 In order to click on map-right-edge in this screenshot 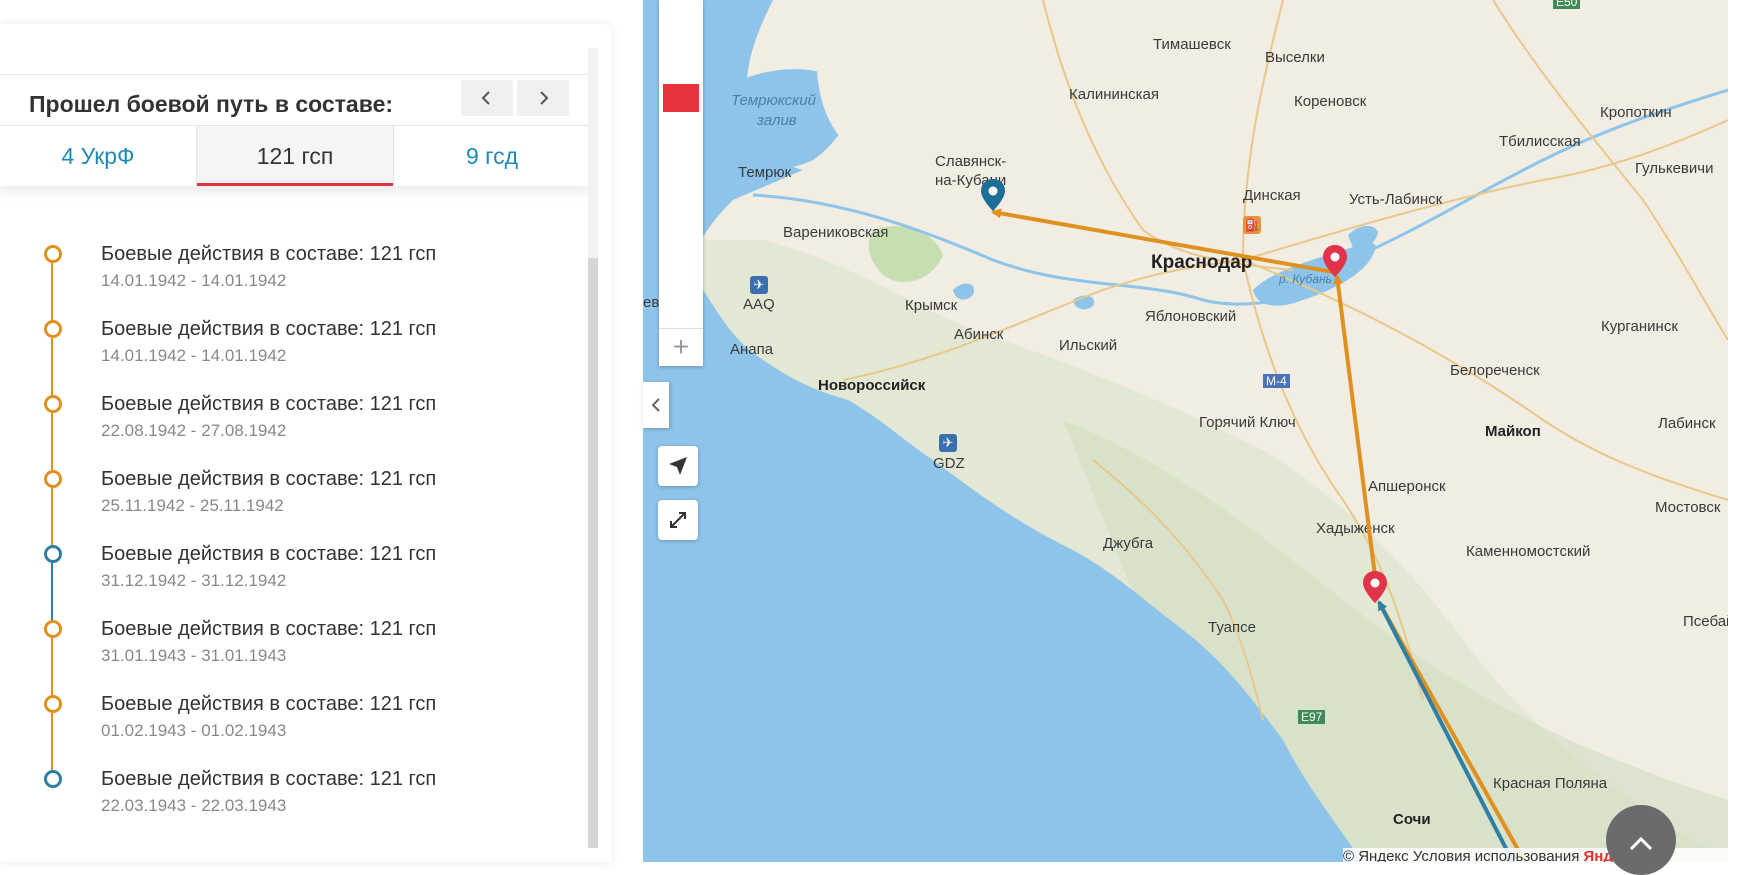, I will do `click(1745, 431)`.